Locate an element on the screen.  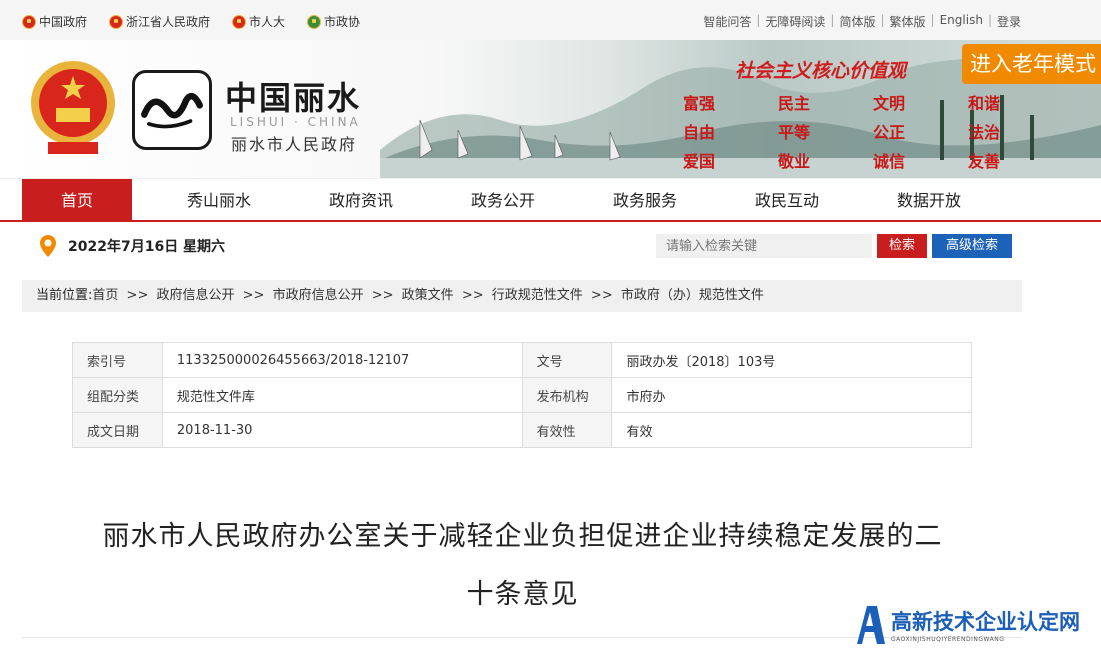
link-city-cppcc: 市政协 is located at coordinates (333, 21).